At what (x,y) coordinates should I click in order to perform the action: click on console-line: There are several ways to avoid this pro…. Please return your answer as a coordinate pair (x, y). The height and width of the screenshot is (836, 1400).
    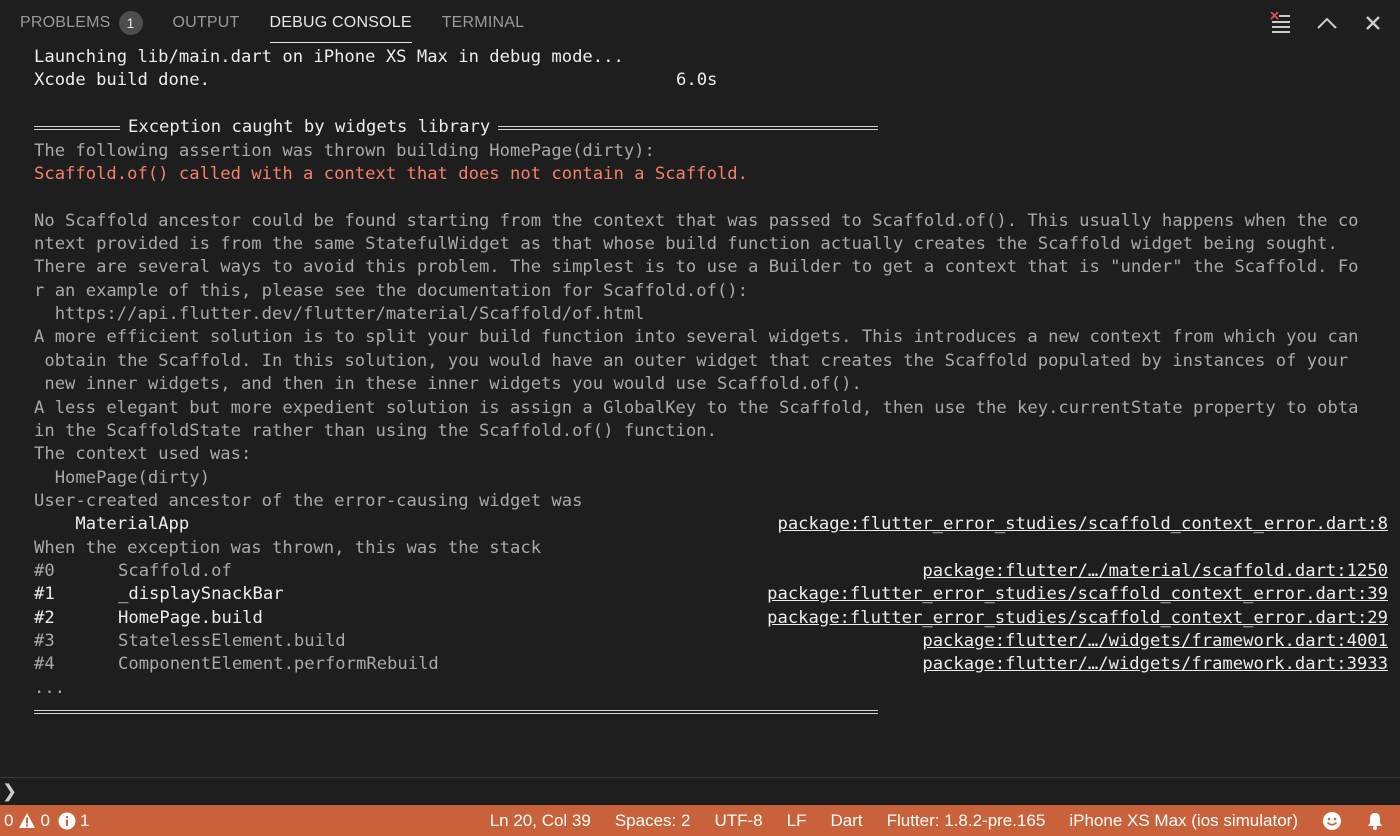
    Looking at the image, I should click on (696, 267).